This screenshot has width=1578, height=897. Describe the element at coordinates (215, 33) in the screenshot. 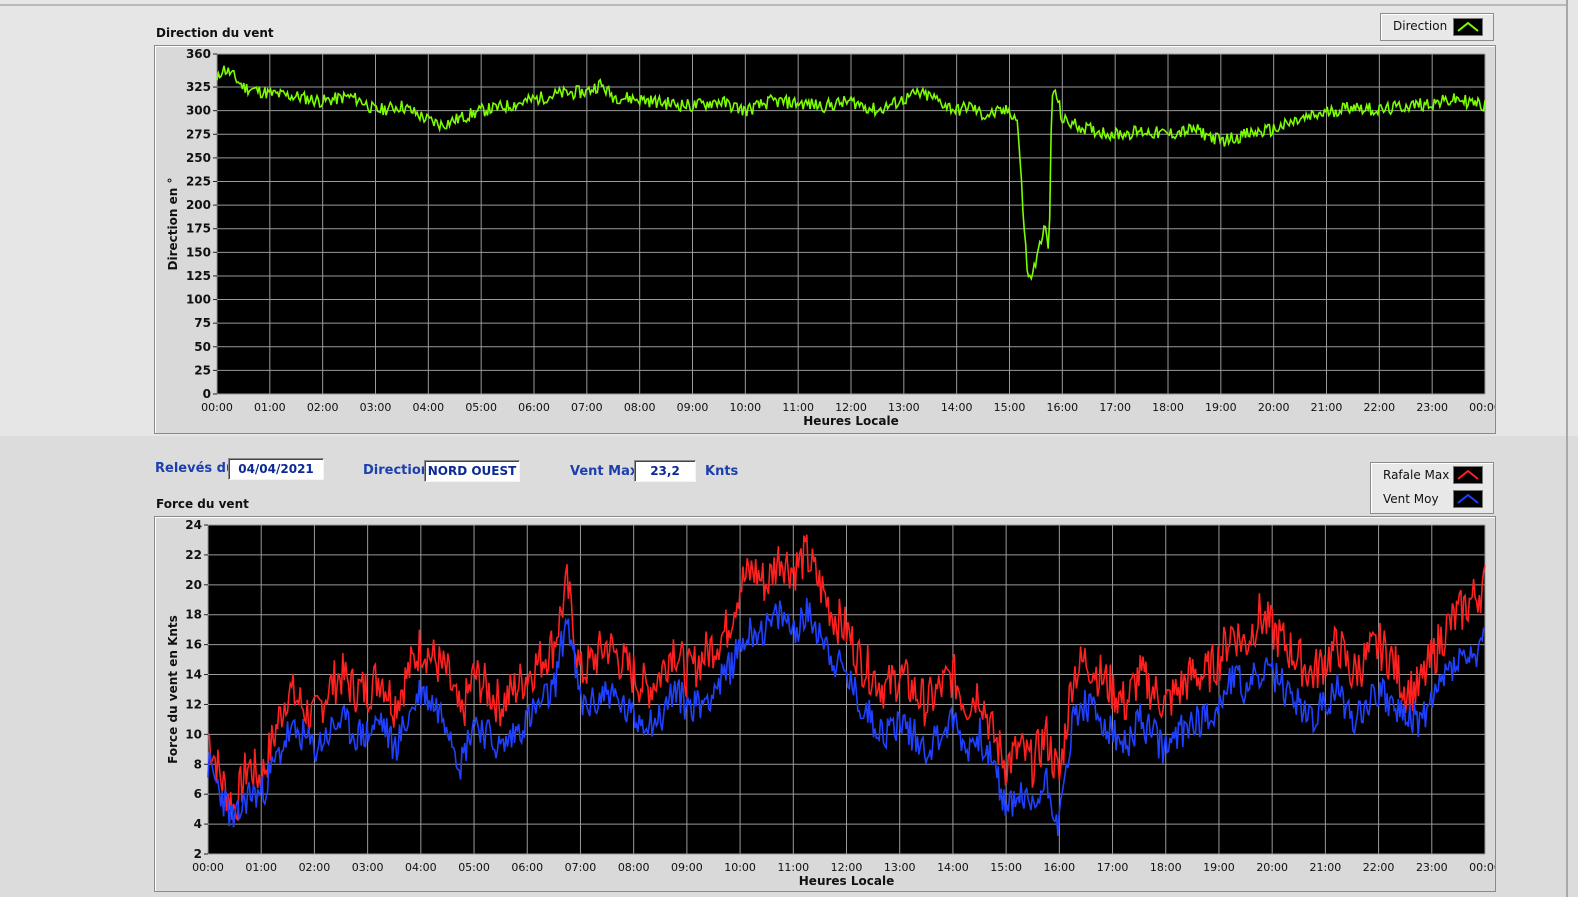

I see `direction-chart-title: Direction du vent` at that location.